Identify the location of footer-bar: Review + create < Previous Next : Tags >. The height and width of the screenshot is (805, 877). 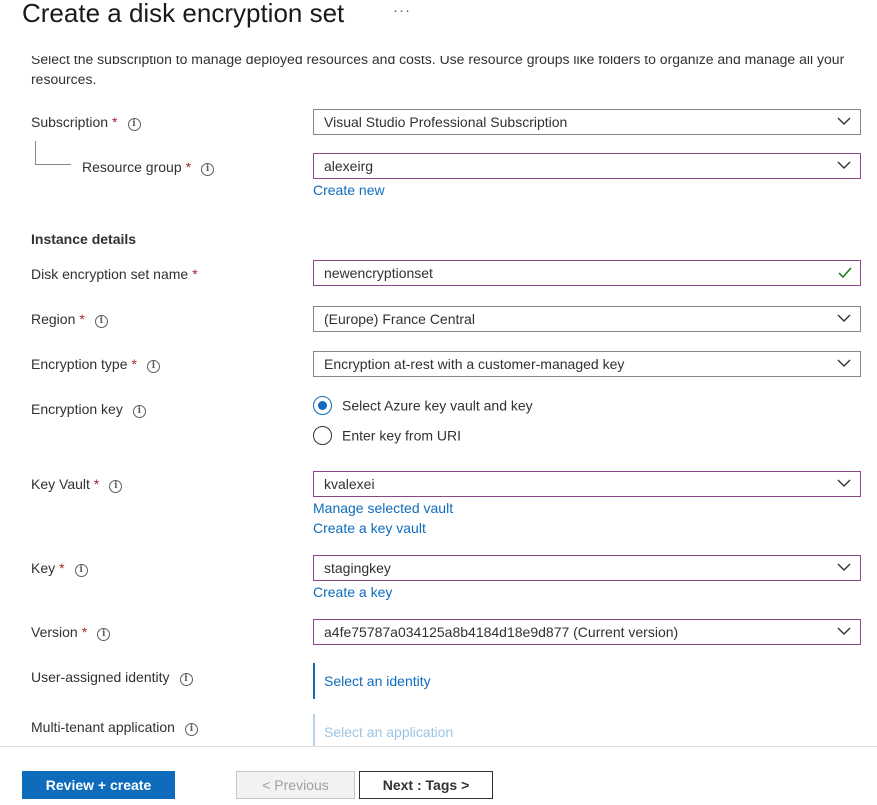
(438, 775).